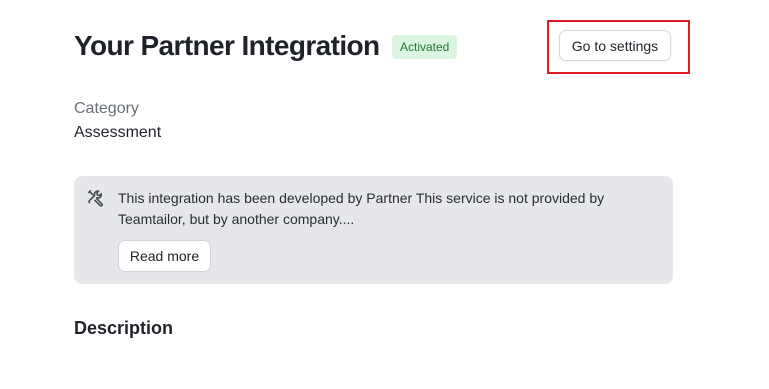 The height and width of the screenshot is (389, 769). I want to click on page-title: Your Partner Integration, so click(227, 45).